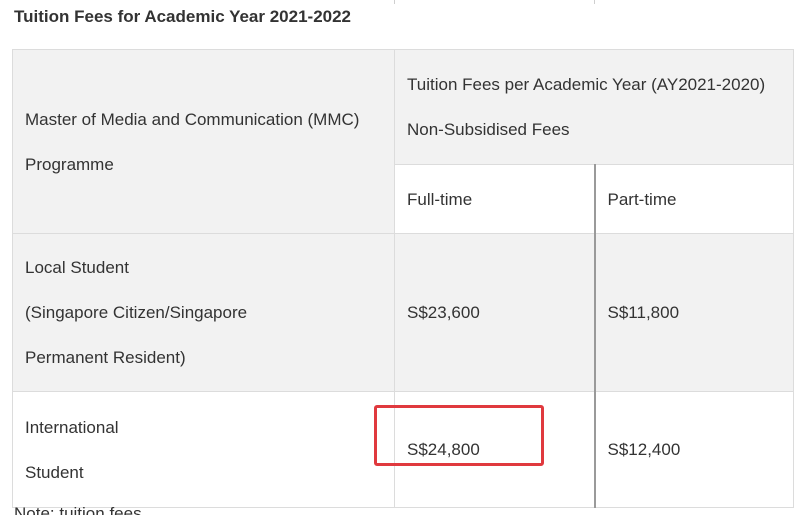  What do you see at coordinates (192, 119) in the screenshot?
I see `corner-header-line: Master of Media and Communication (MMC)` at bounding box center [192, 119].